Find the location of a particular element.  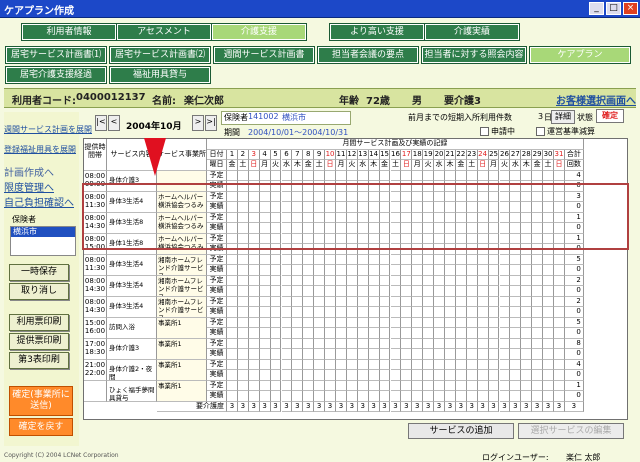

sidebar-link-plan: 計画作成へ is located at coordinates (29, 171).